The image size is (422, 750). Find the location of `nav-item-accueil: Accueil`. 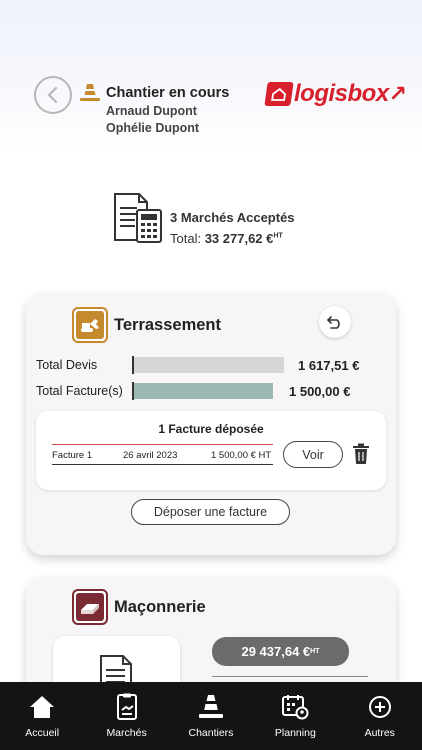

nav-item-accueil: Accueil is located at coordinates (42, 710).